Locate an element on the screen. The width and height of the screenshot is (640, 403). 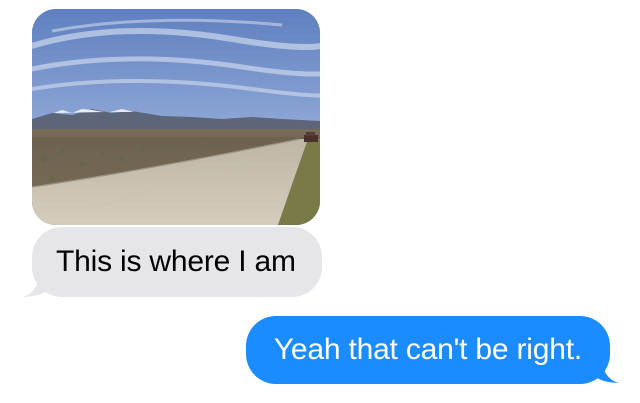
sent-message-text: Yeah that can't be right. is located at coordinates (427, 349).